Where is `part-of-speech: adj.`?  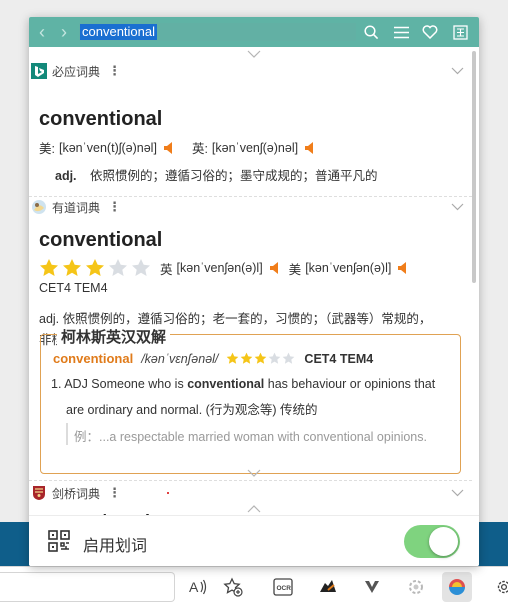
part-of-speech: adj. is located at coordinates (66, 176).